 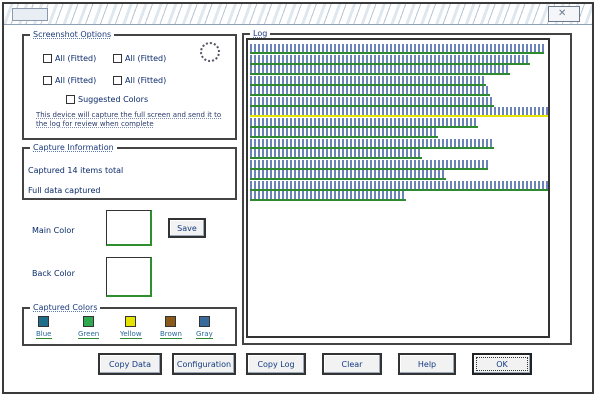 I want to click on palette-row: Blue Green Yellow Brown Gray, so click(x=133, y=330).